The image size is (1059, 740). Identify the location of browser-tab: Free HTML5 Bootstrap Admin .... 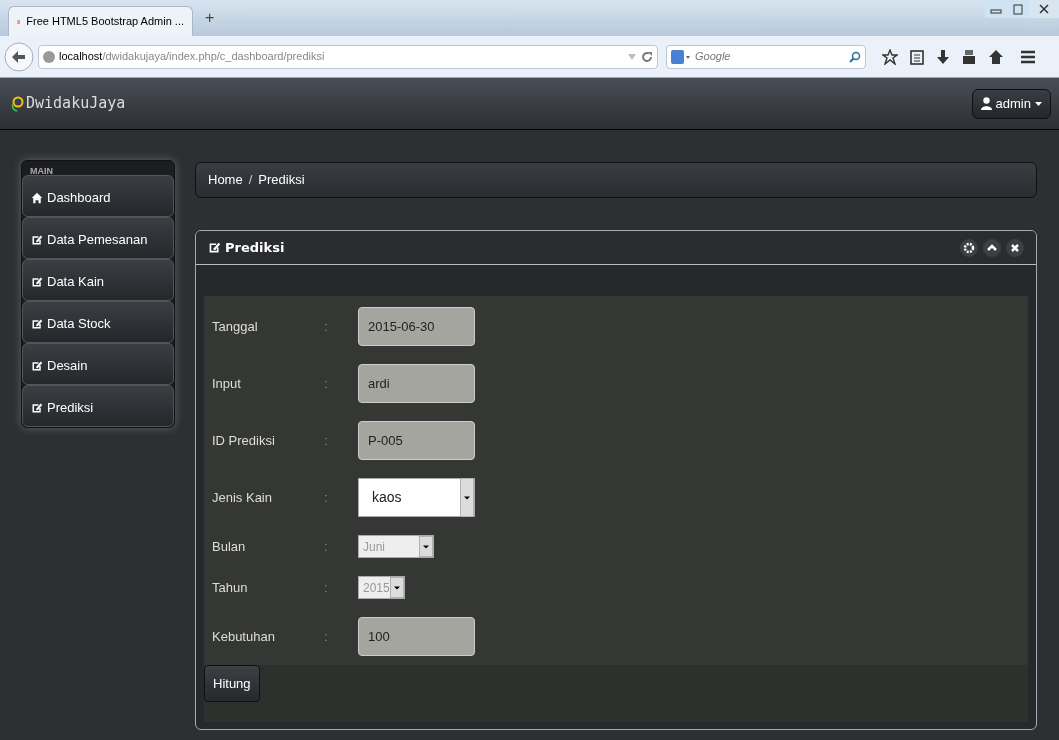
(100, 21).